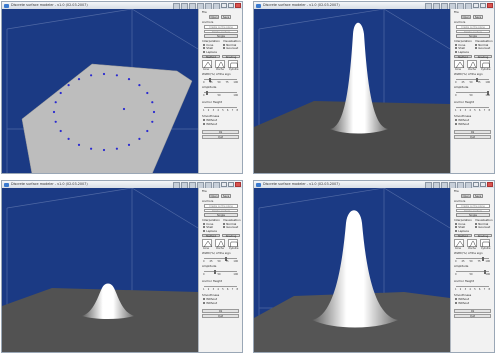  Describe the element at coordinates (210, 124) in the screenshot. I see `smoothness-option: Without` at that location.